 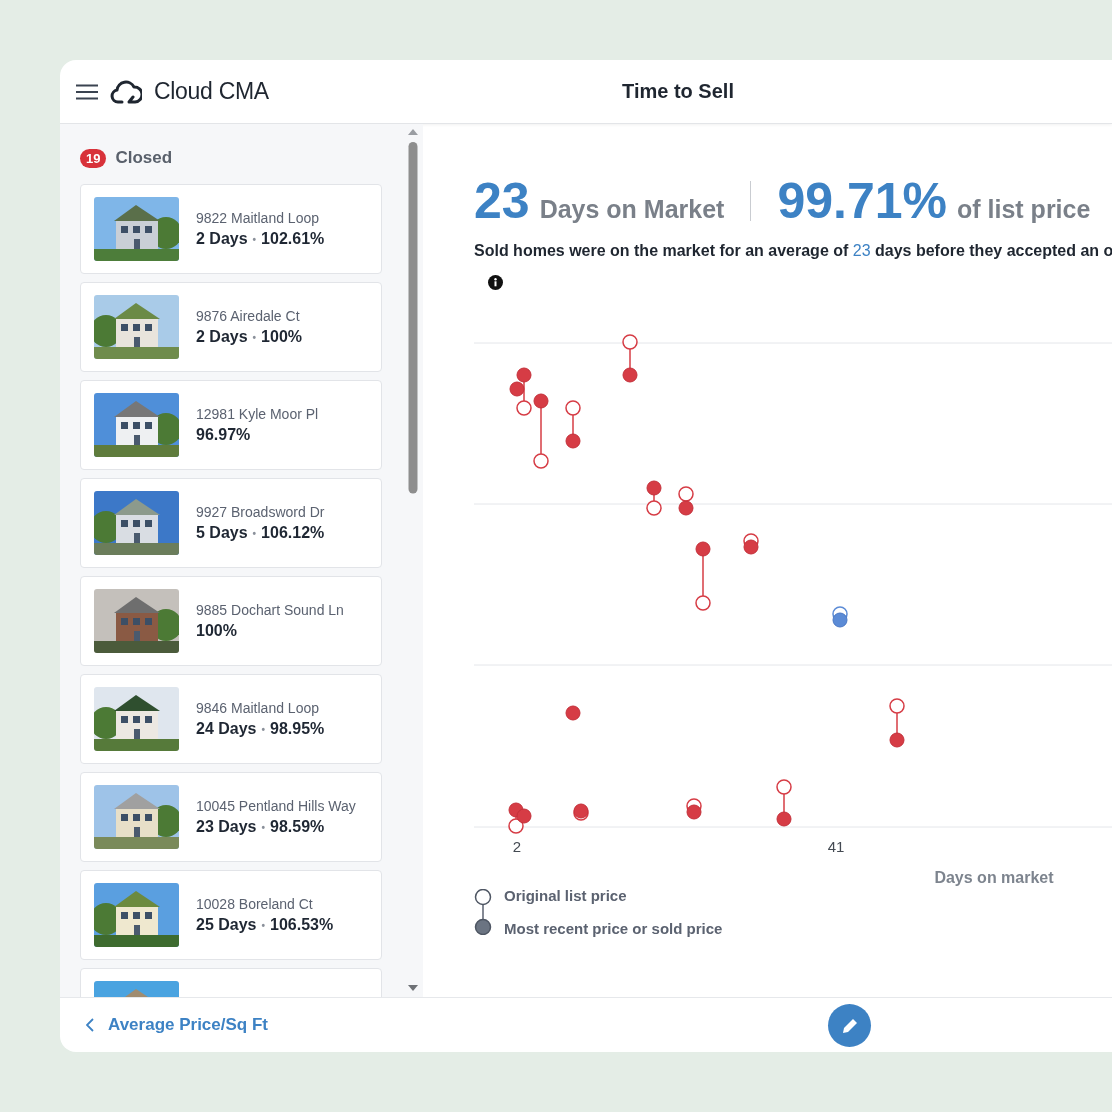 I want to click on days-value: 23, so click(x=502, y=201).